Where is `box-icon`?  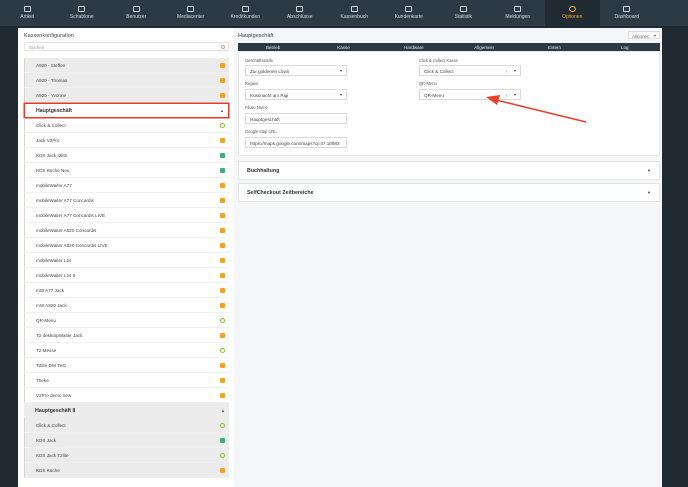 box-icon is located at coordinates (27, 9).